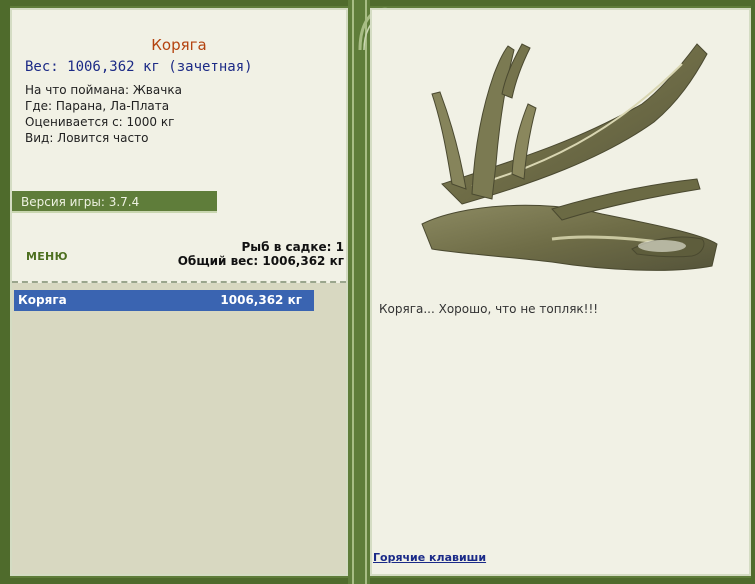 The width and height of the screenshot is (755, 584). What do you see at coordinates (103, 90) in the screenshot?
I see `fish-bait: На что поймана: Жвачка` at bounding box center [103, 90].